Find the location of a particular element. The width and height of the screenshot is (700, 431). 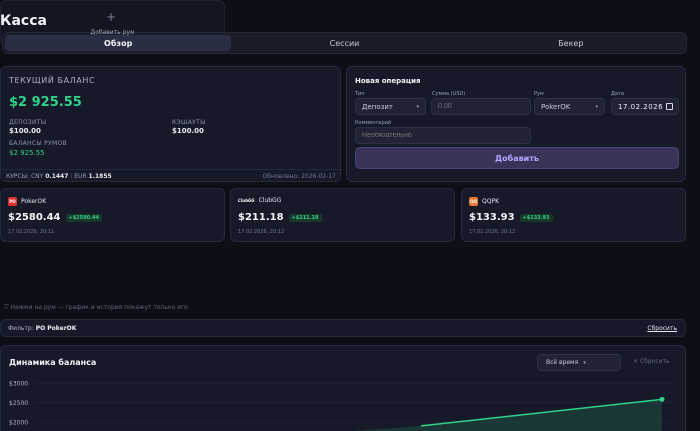

rooms-balance-label: БАЛАНСЫ РУМОВ is located at coordinates (38, 143).